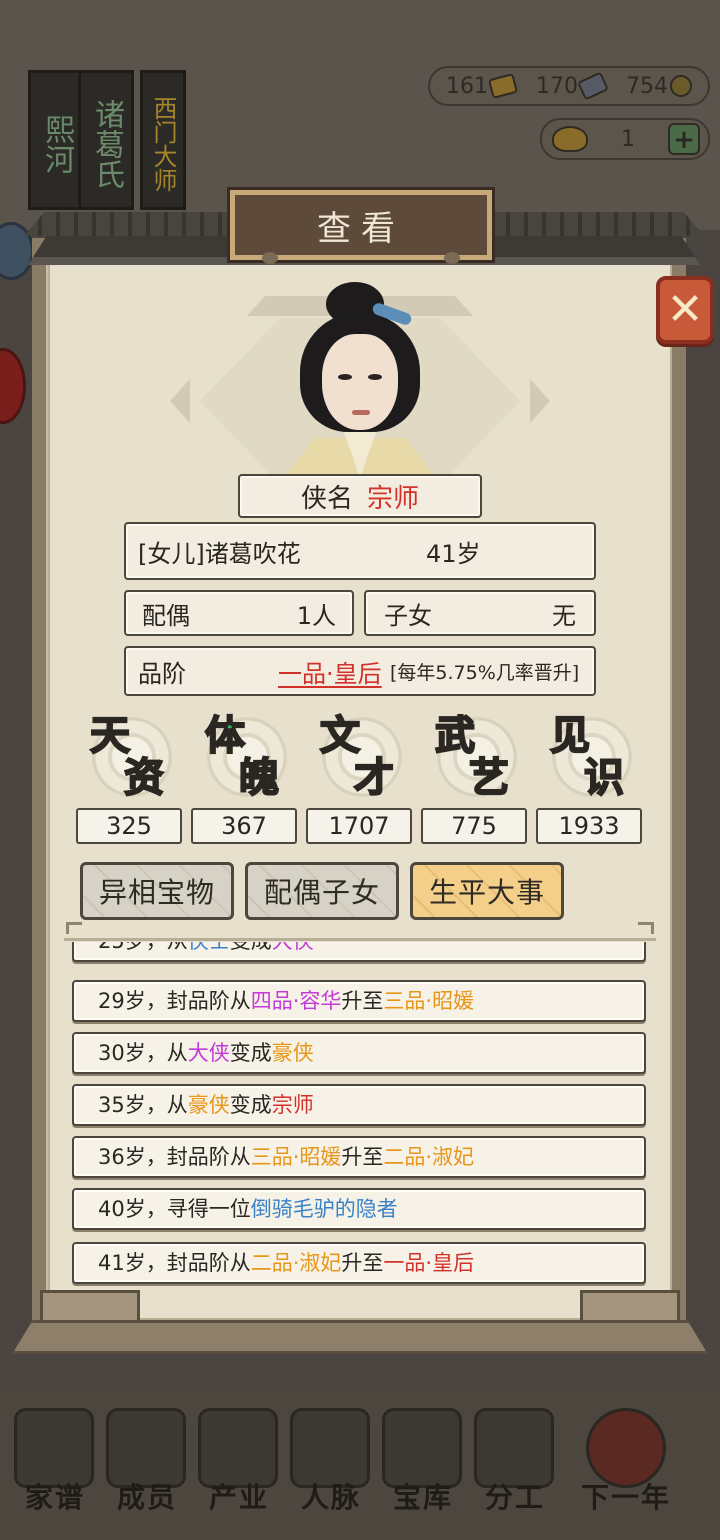 The image size is (720, 1540). What do you see at coordinates (455, 735) in the screenshot?
I see `stat-char-1: 武` at bounding box center [455, 735].